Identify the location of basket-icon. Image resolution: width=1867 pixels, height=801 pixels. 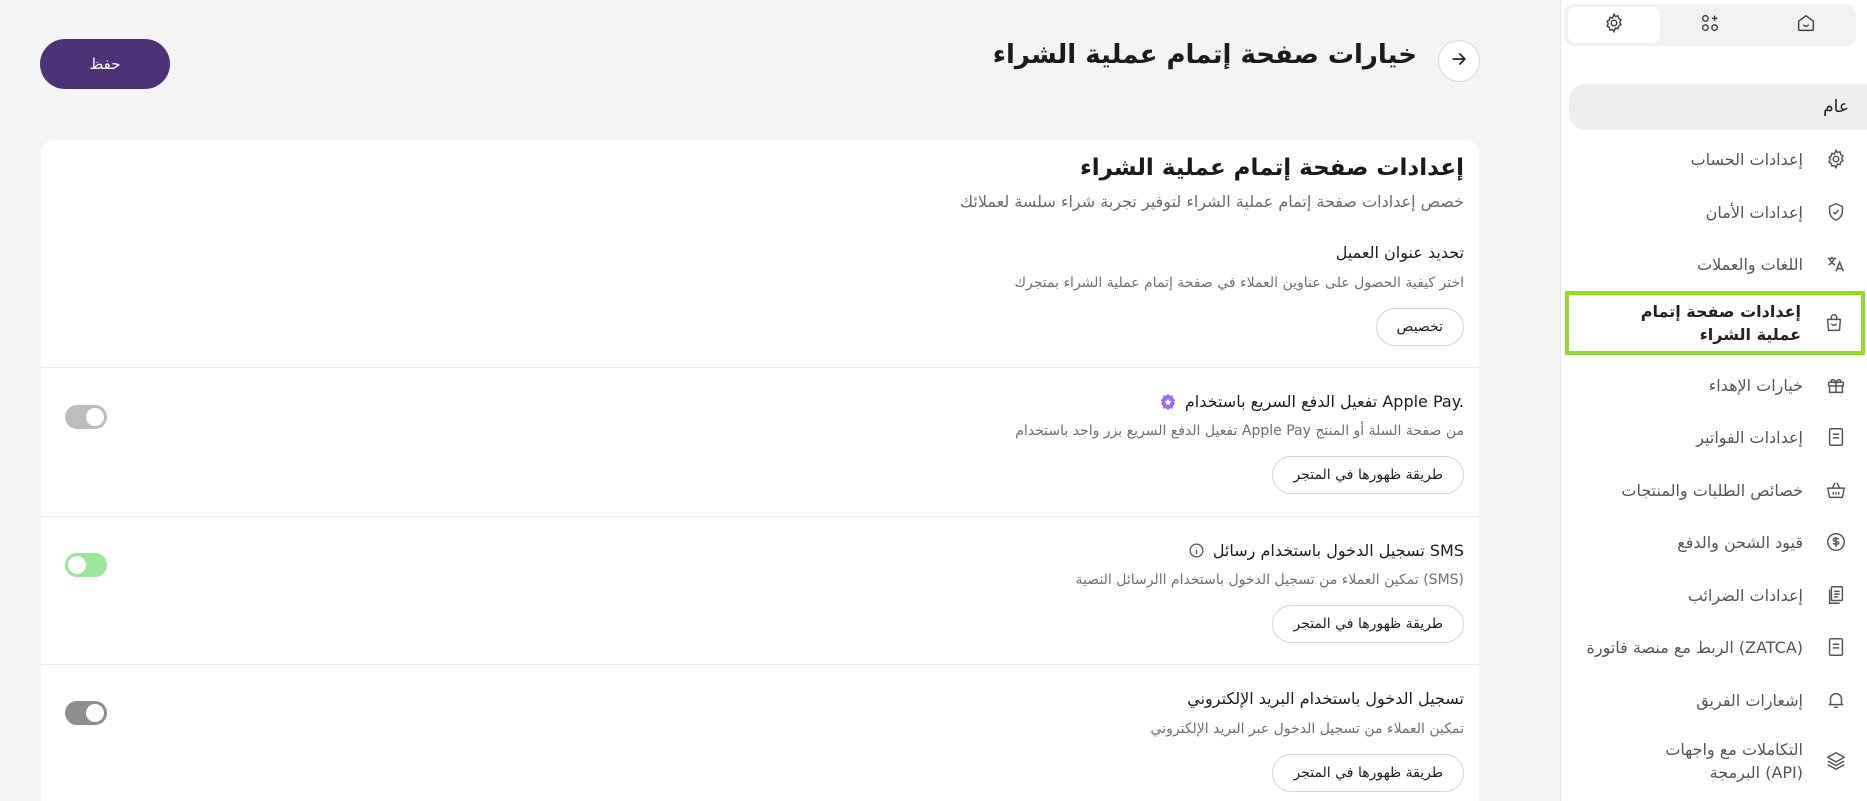
(1836, 490).